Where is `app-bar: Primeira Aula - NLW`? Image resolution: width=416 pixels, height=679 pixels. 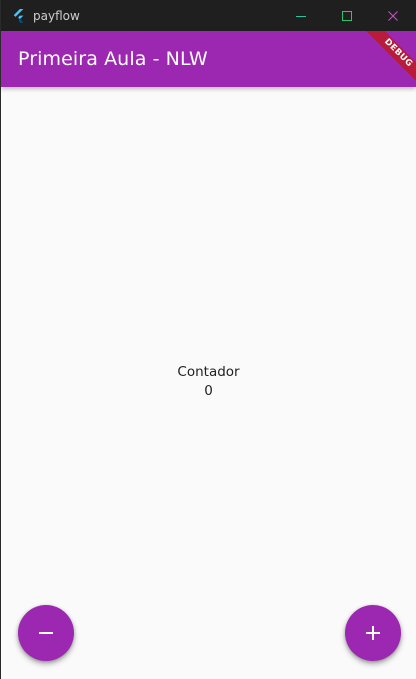
app-bar: Primeira Aula - NLW is located at coordinates (208, 59).